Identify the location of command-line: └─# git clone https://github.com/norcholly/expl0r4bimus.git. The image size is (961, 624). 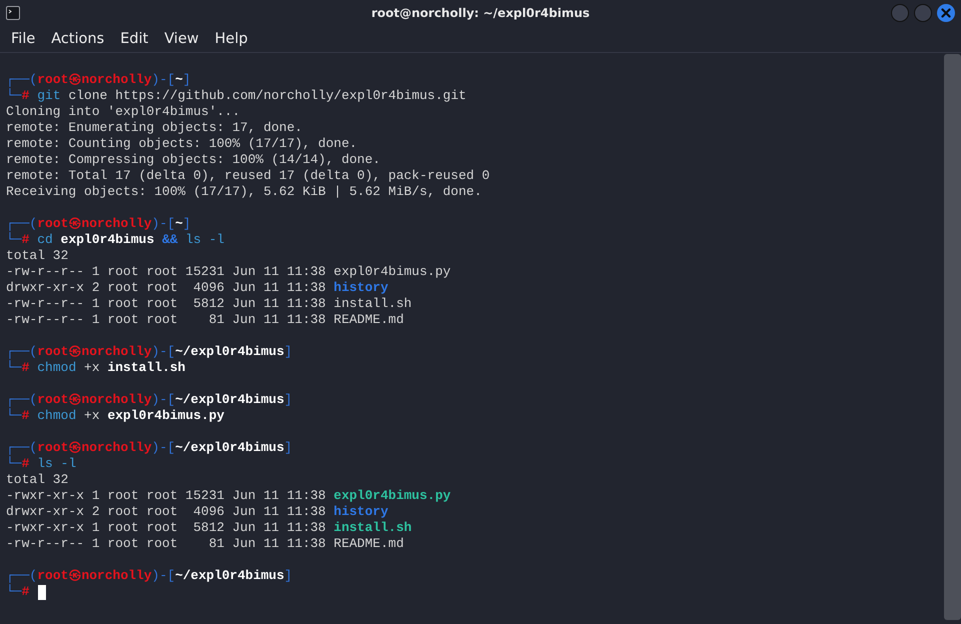
(236, 96).